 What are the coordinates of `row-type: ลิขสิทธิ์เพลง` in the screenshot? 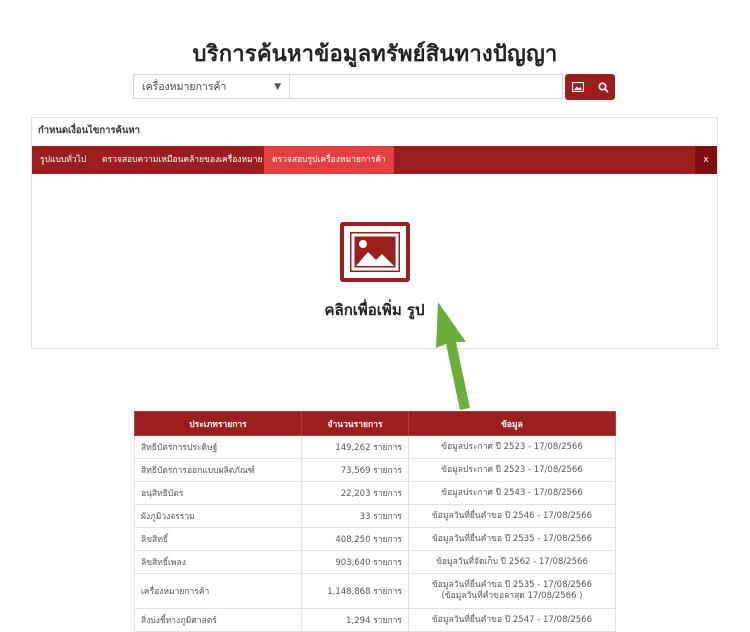 It's located at (218, 562).